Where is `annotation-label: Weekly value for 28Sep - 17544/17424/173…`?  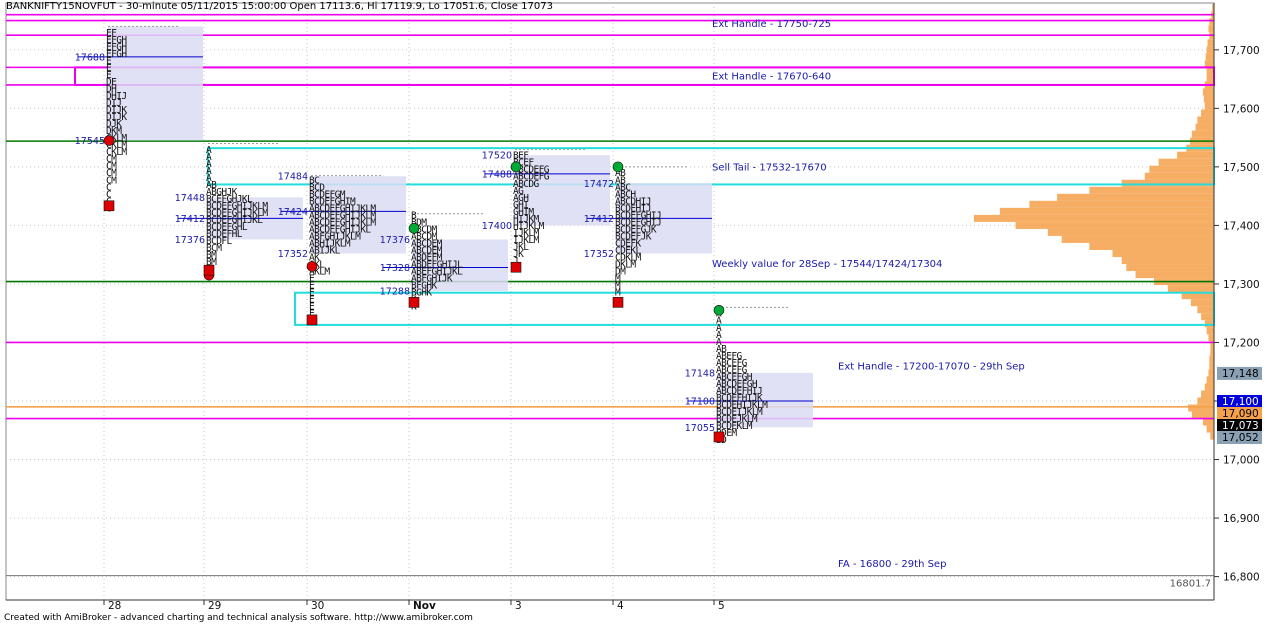 annotation-label: Weekly value for 28Sep - 17544/17424/173… is located at coordinates (827, 264).